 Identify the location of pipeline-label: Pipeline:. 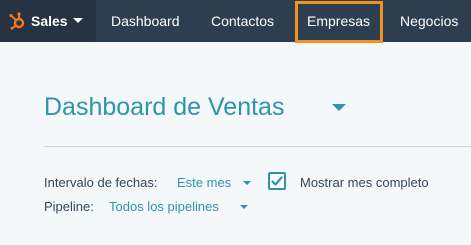
(69, 206).